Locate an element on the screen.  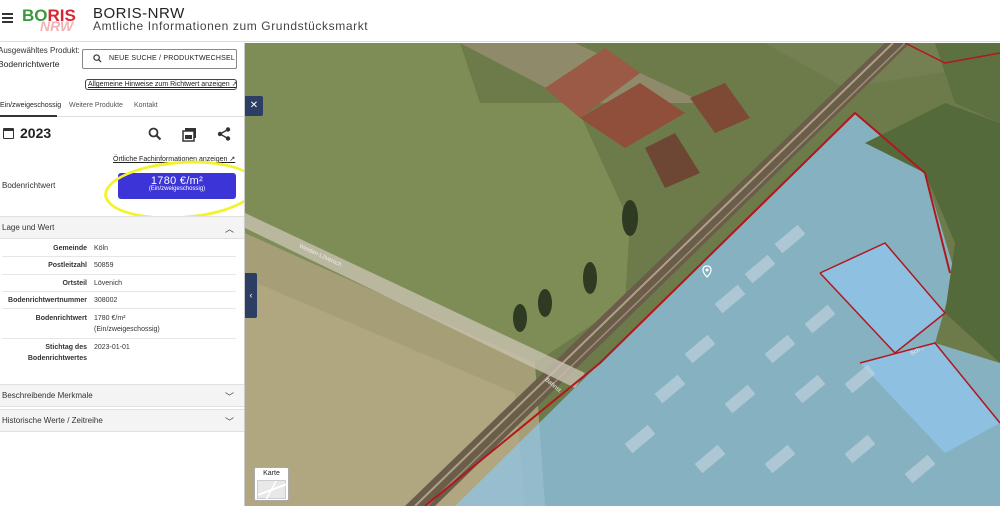
boris-logo: BORIS NRW is located at coordinates (53, 21).